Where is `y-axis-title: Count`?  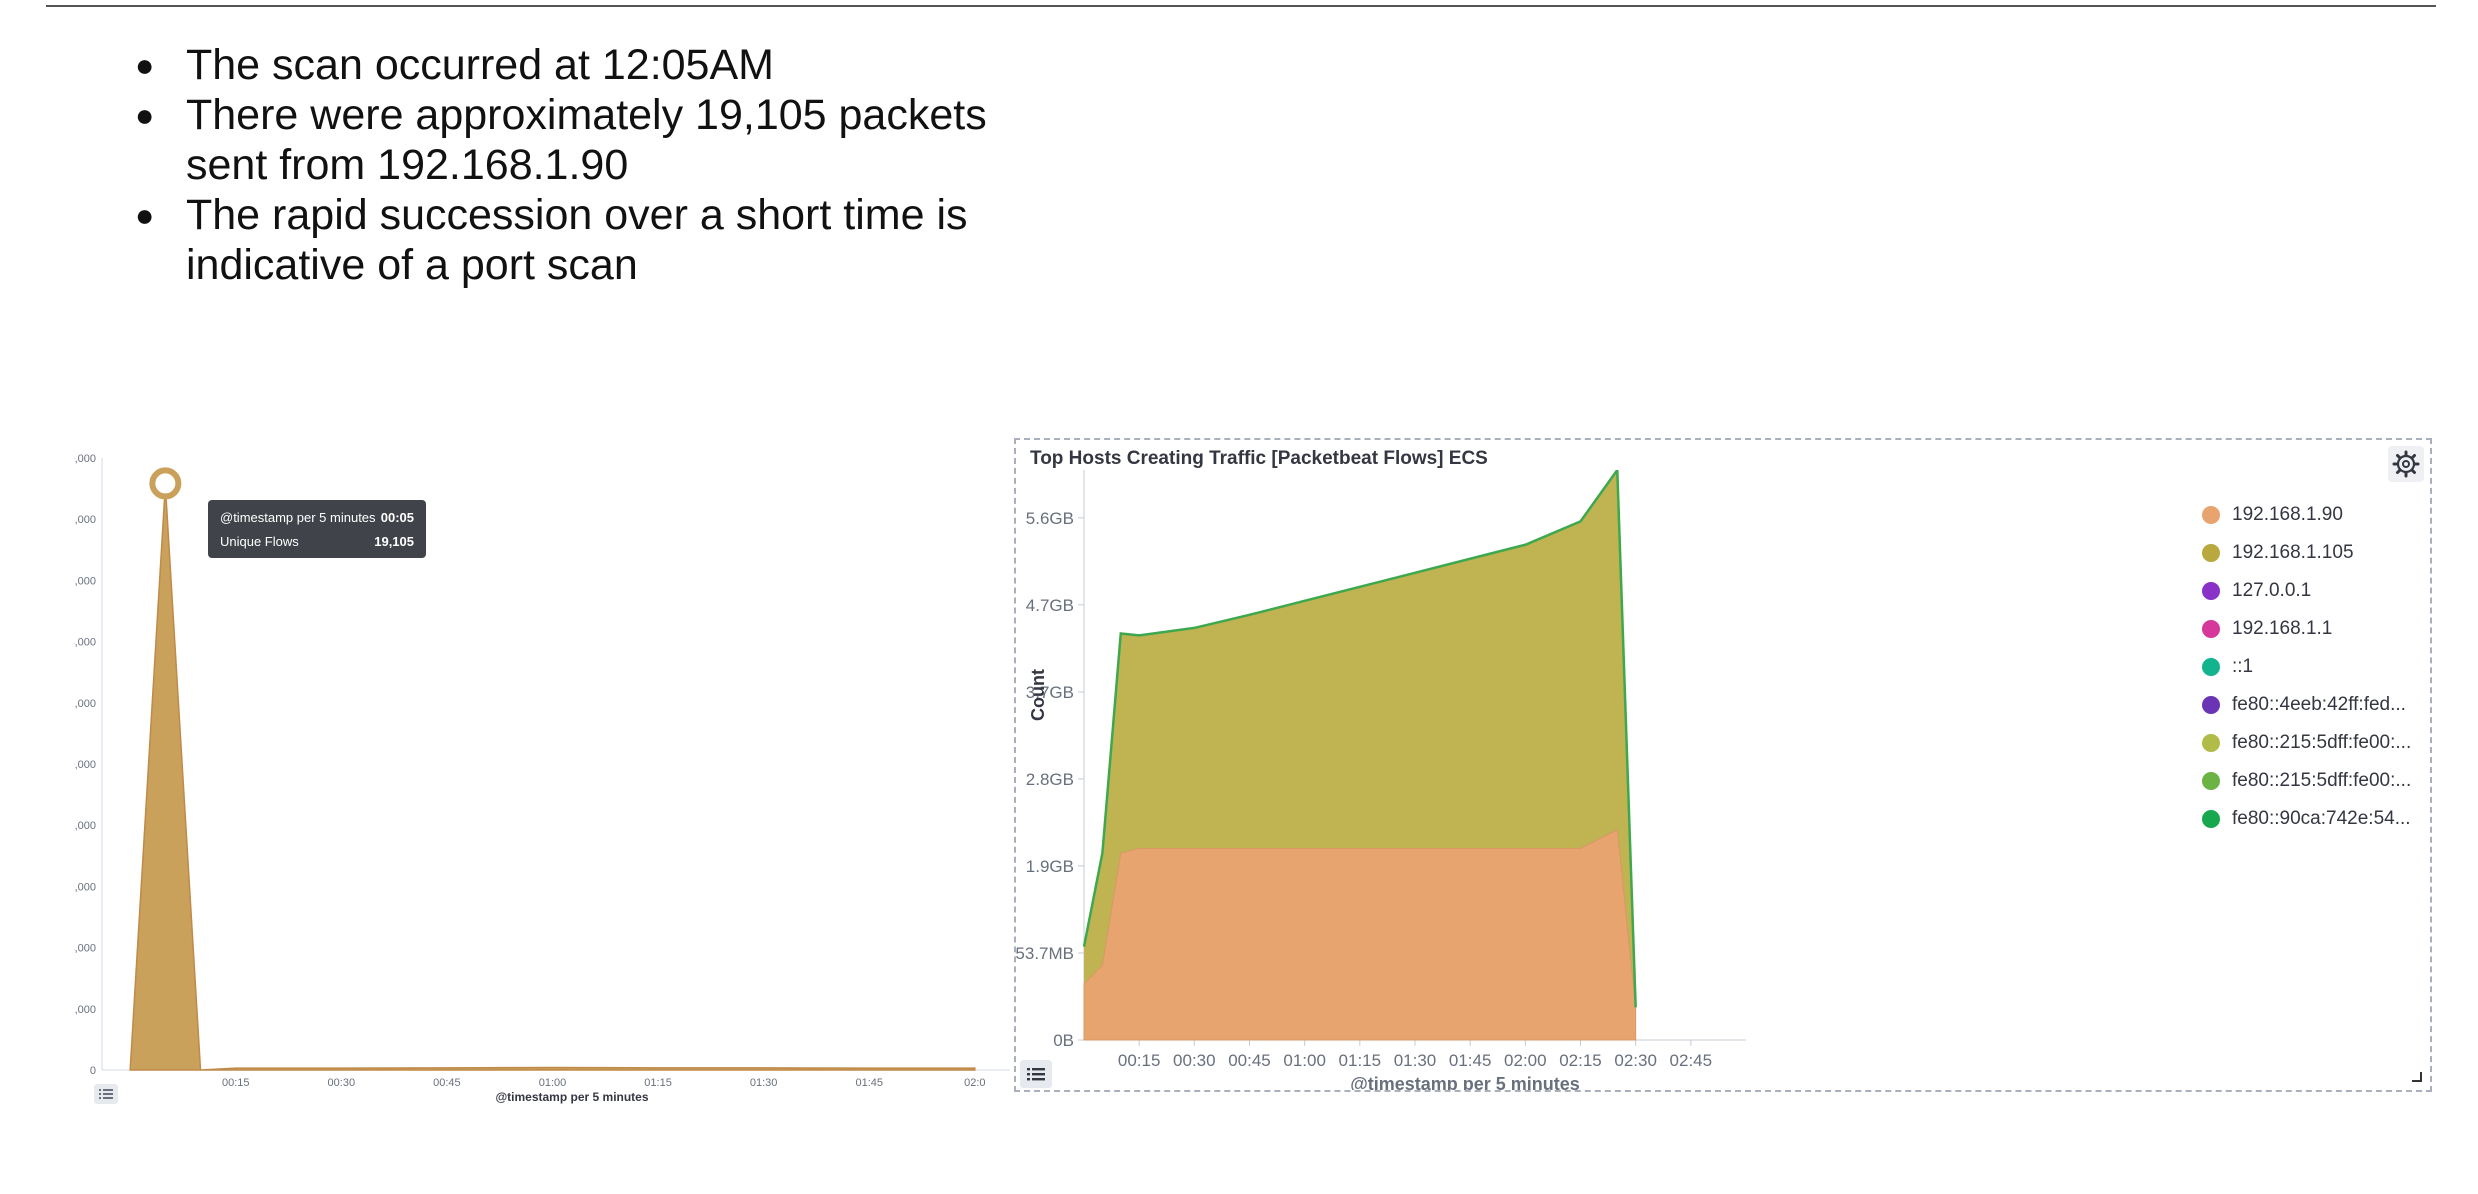
y-axis-title: Count is located at coordinates (1038, 695).